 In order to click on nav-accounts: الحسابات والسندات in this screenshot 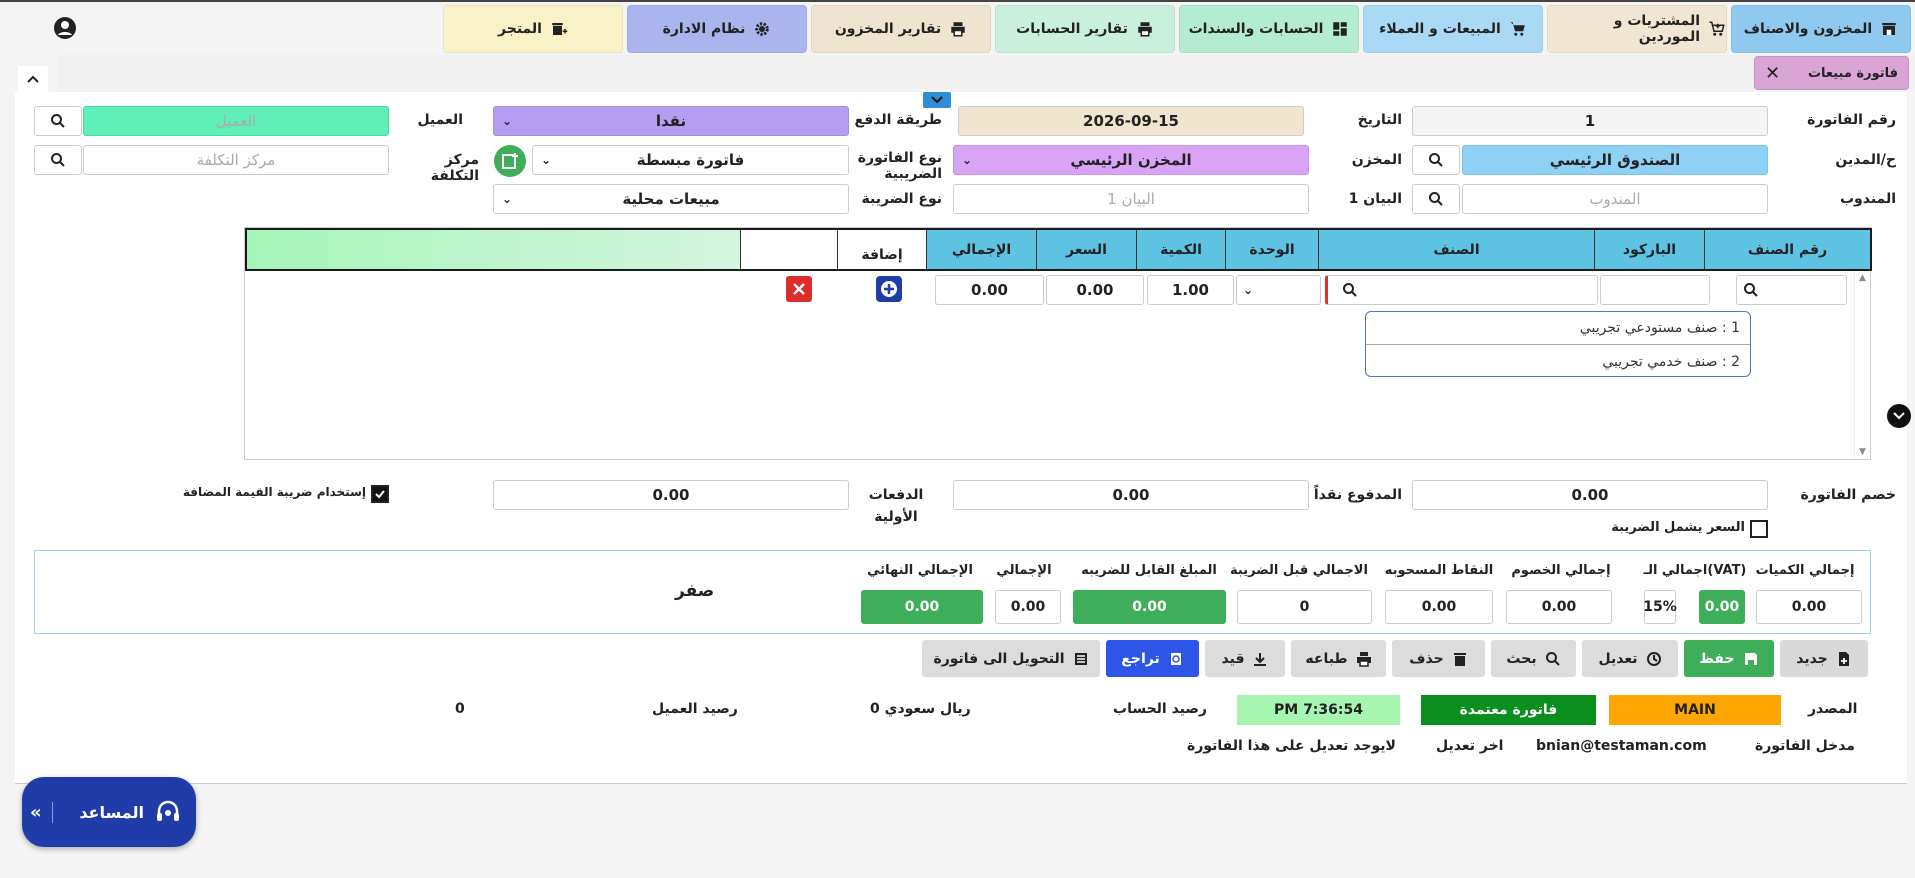, I will do `click(1269, 29)`.